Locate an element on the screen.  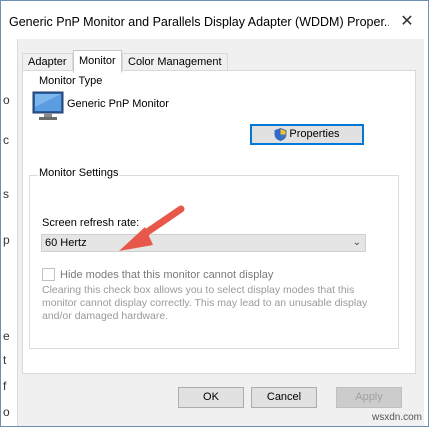
apply-button: Apply is located at coordinates (369, 397).